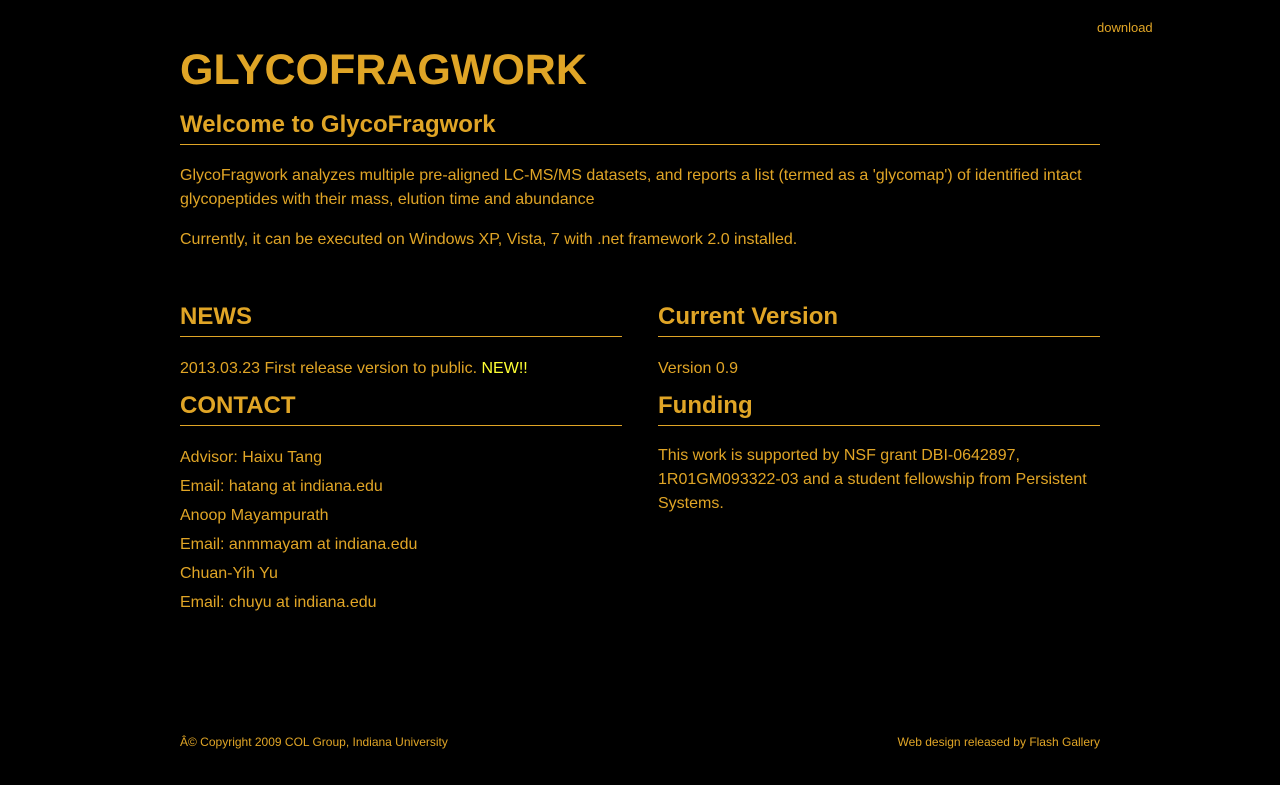  I want to click on welcome-heading: Welcome to GlycoFragwork, so click(640, 127).